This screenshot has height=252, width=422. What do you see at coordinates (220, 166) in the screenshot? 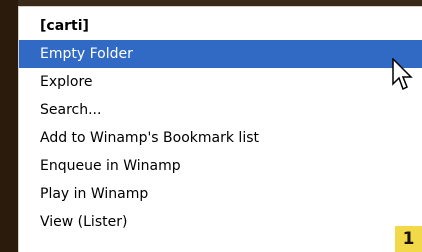
I see `menu-item-enqueue-in-winamp: Enqueue in Winamp` at bounding box center [220, 166].